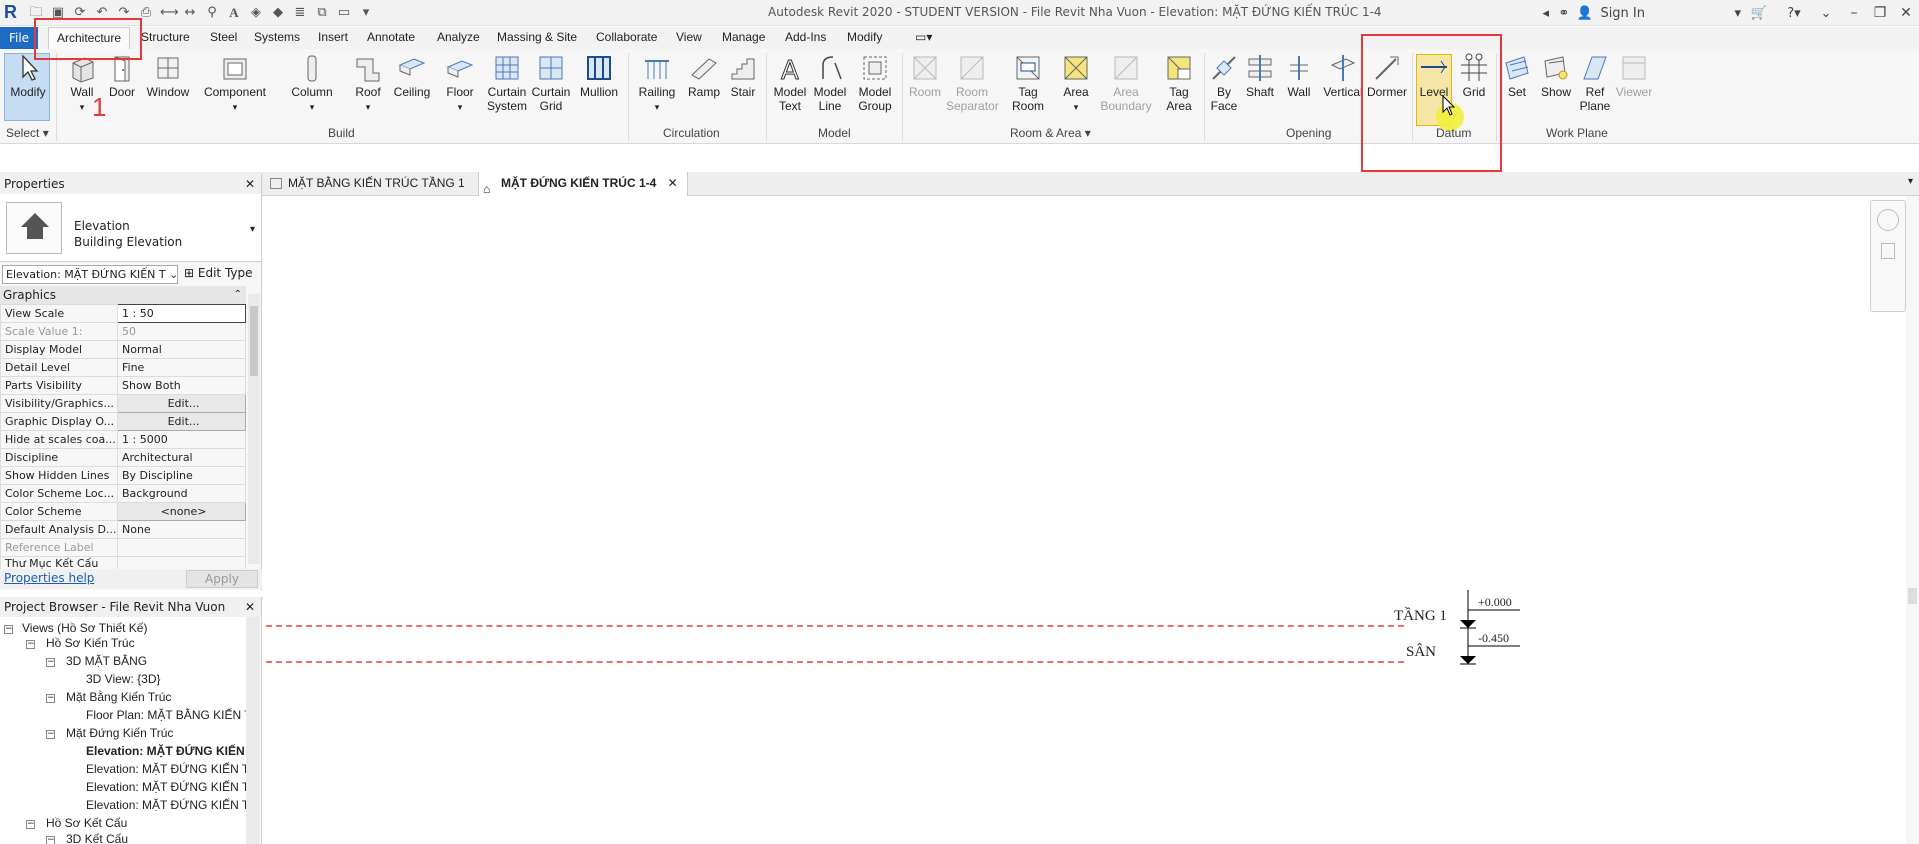  I want to click on show-button: Show, so click(1556, 76).